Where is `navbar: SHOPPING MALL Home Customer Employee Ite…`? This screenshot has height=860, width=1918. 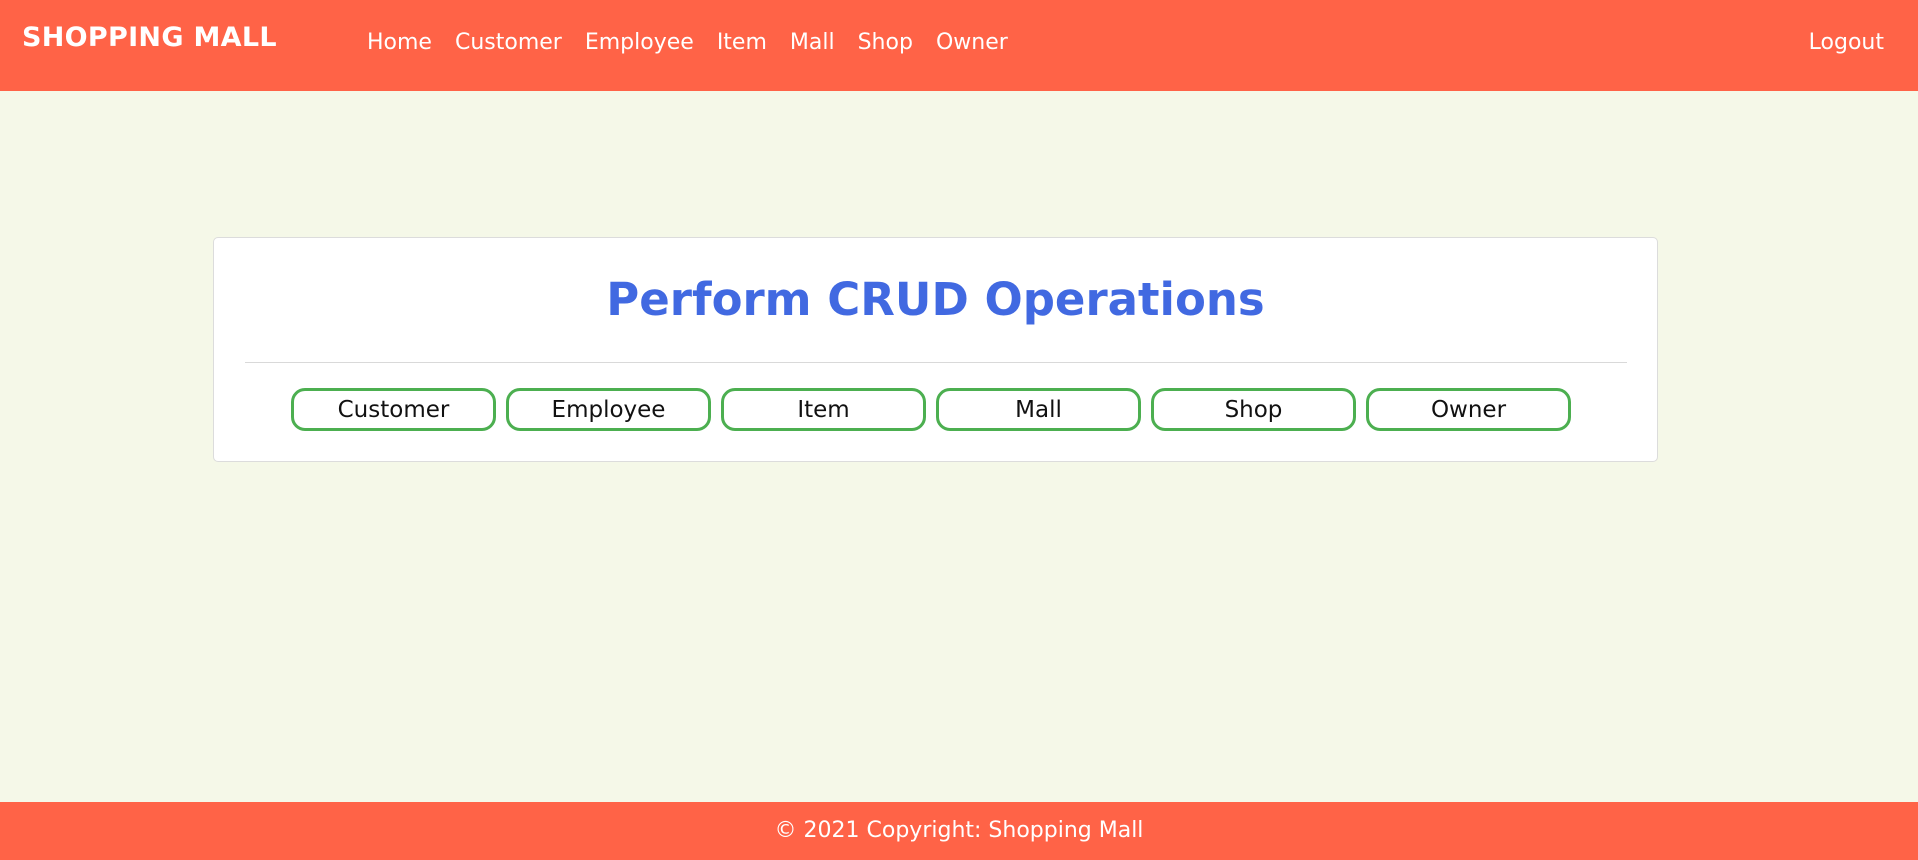 navbar: SHOPPING MALL Home Customer Employee Ite… is located at coordinates (959, 45).